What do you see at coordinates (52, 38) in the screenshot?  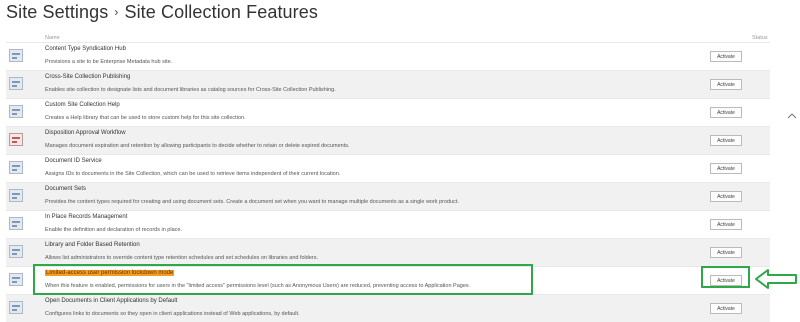 I see `column-header-name: Name` at bounding box center [52, 38].